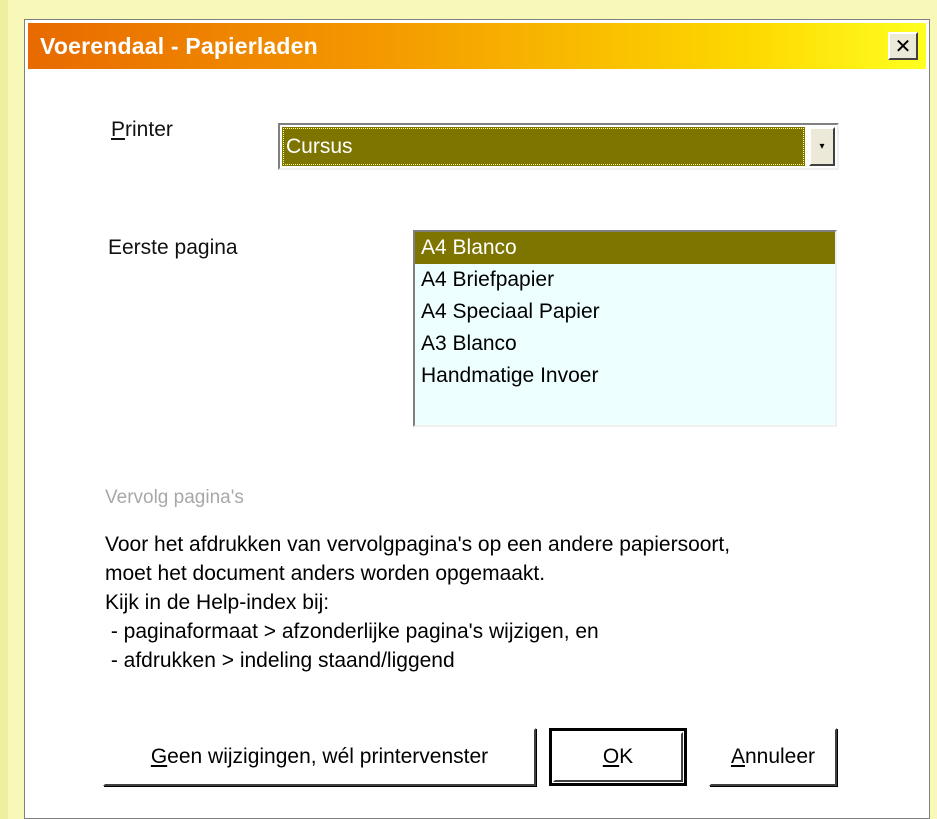 This screenshot has width=937, height=819. What do you see at coordinates (4, 409) in the screenshot?
I see `desktop-edge` at bounding box center [4, 409].